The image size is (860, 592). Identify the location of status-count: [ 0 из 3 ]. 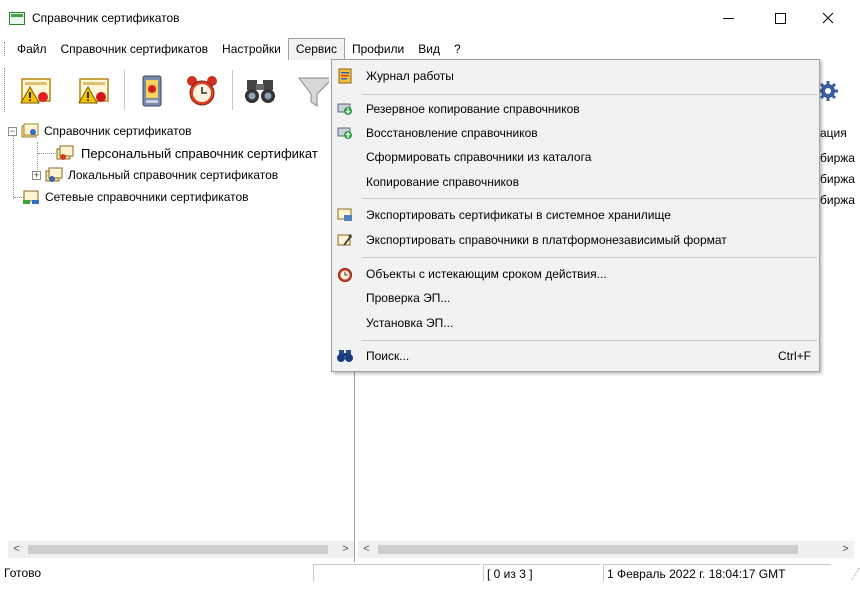
(542, 573).